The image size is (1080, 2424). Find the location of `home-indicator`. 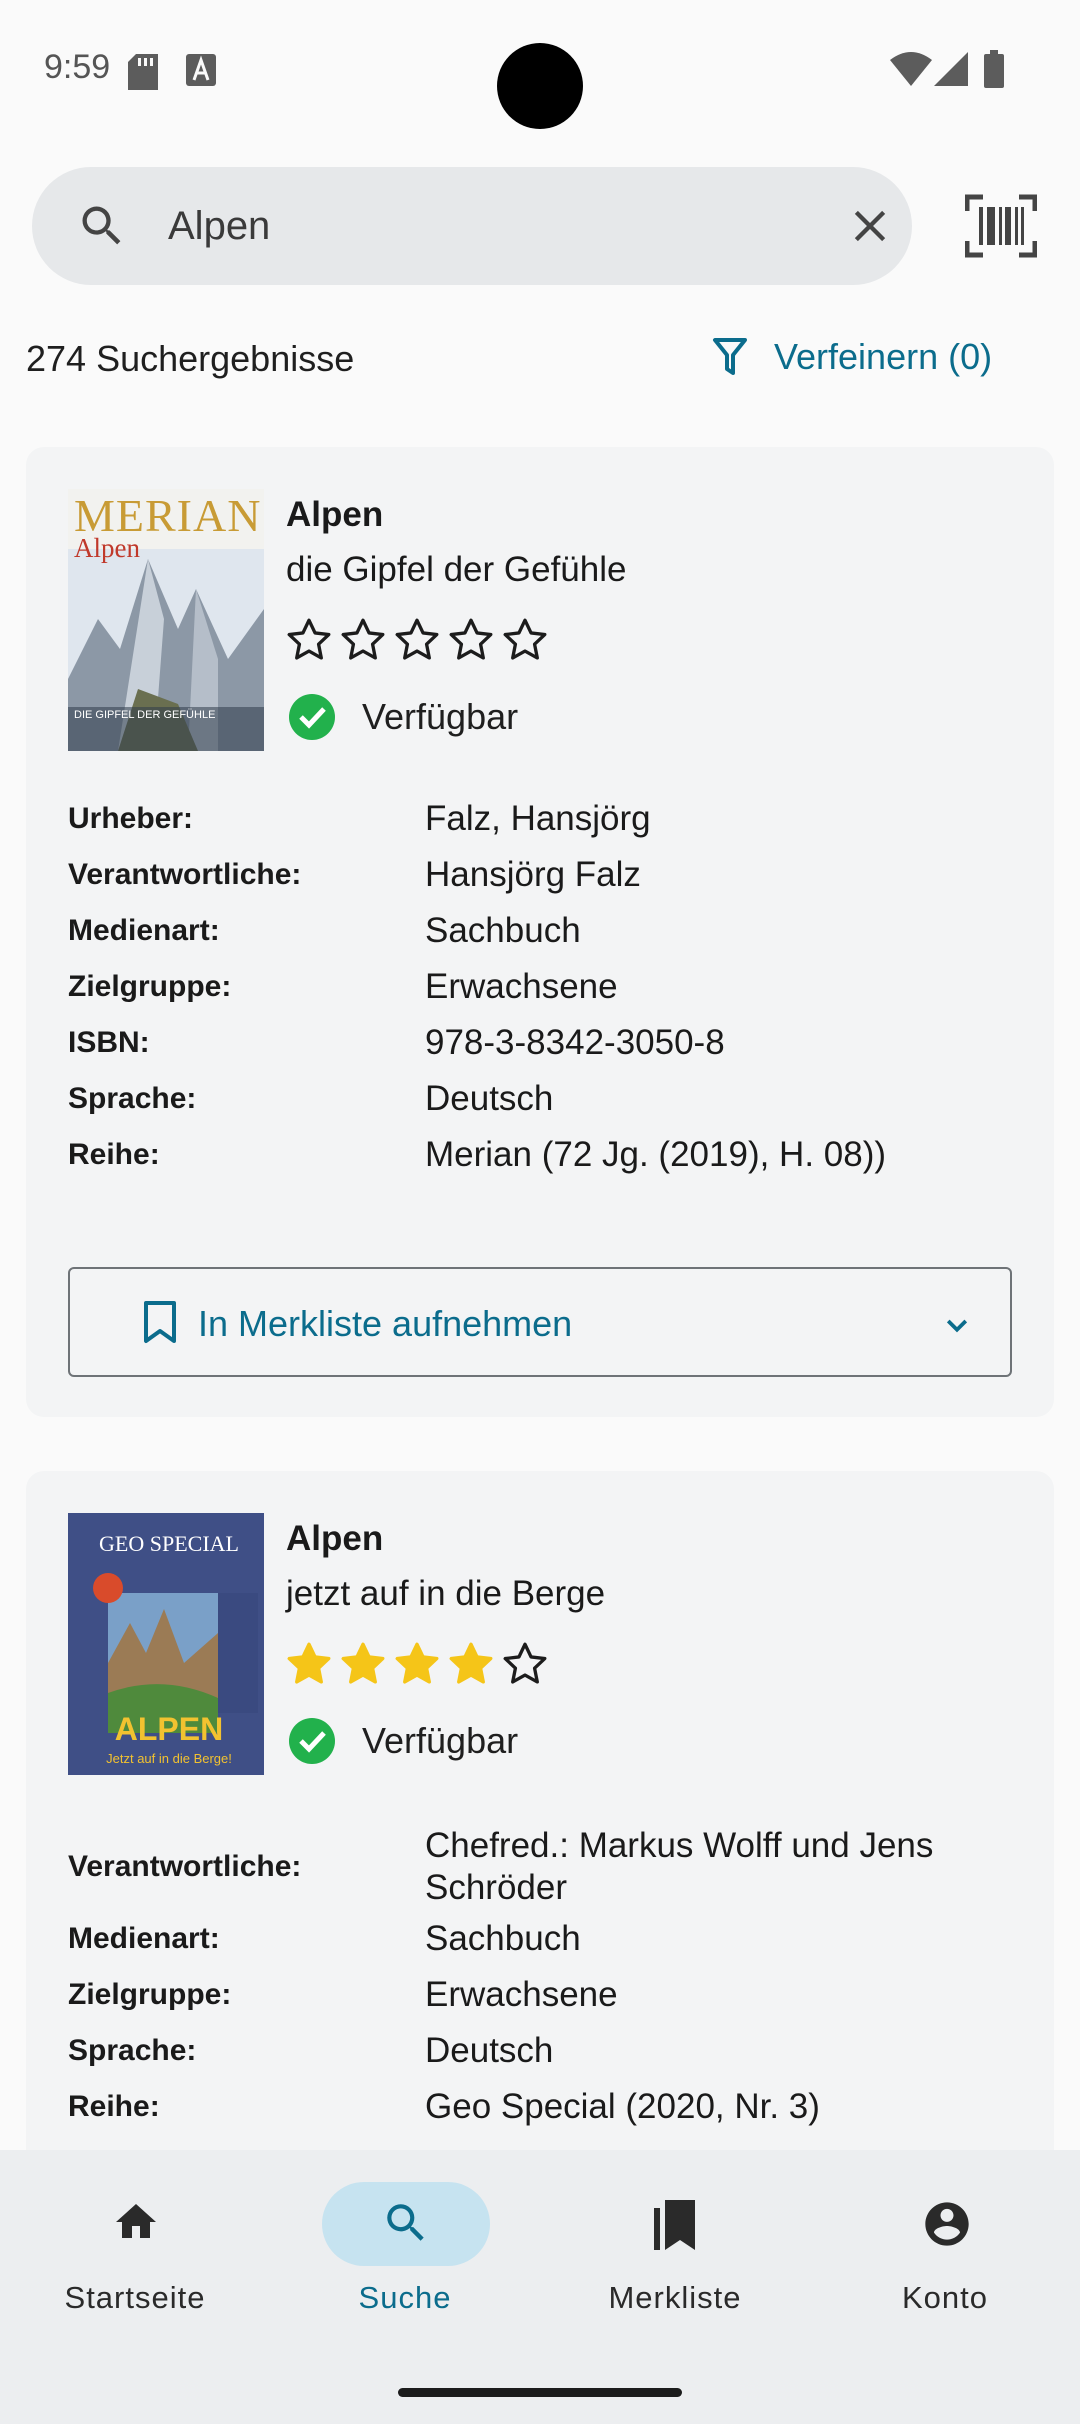

home-indicator is located at coordinates (540, 2392).